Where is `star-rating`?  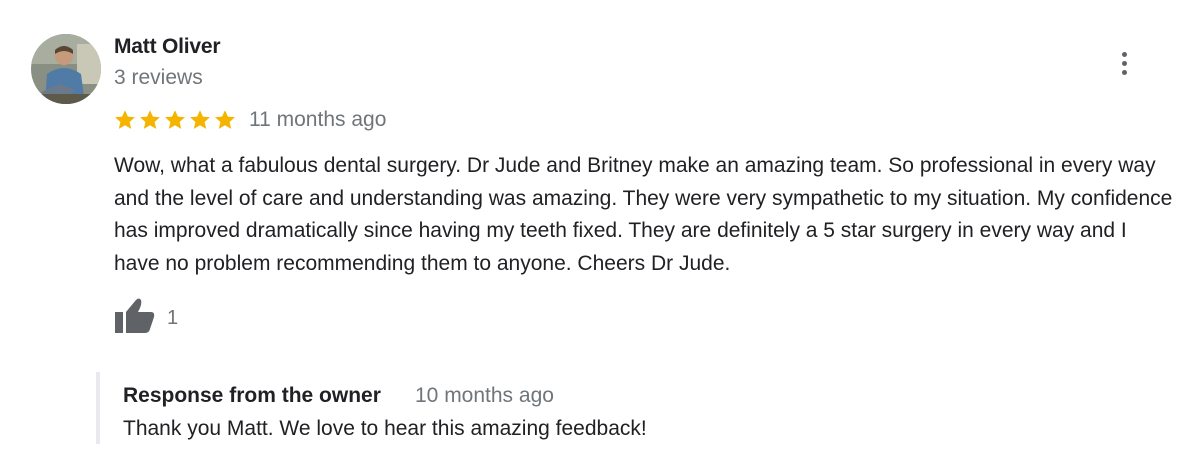
star-rating is located at coordinates (175, 120).